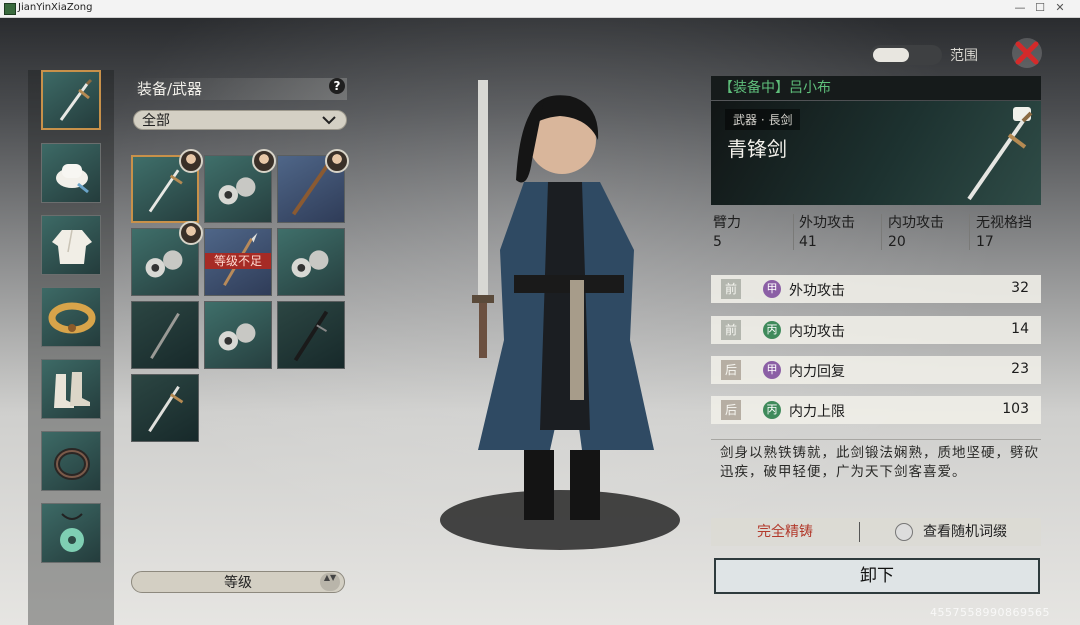  I want to click on pendant-icon, so click(72, 532).